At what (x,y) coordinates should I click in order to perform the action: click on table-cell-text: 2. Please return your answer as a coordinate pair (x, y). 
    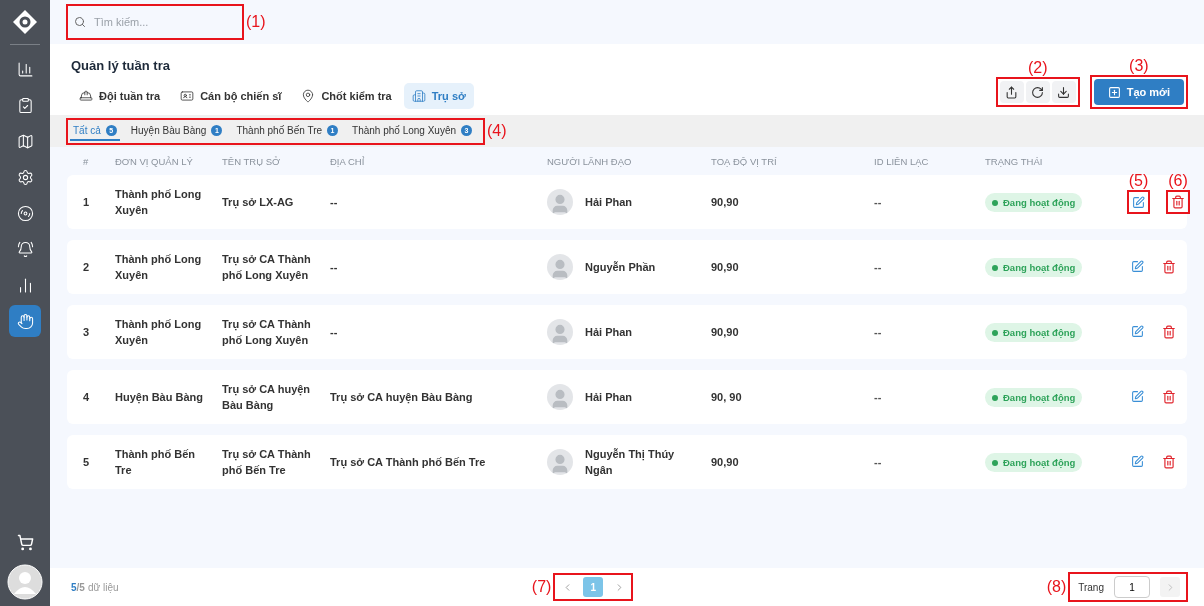
    Looking at the image, I should click on (86, 267).